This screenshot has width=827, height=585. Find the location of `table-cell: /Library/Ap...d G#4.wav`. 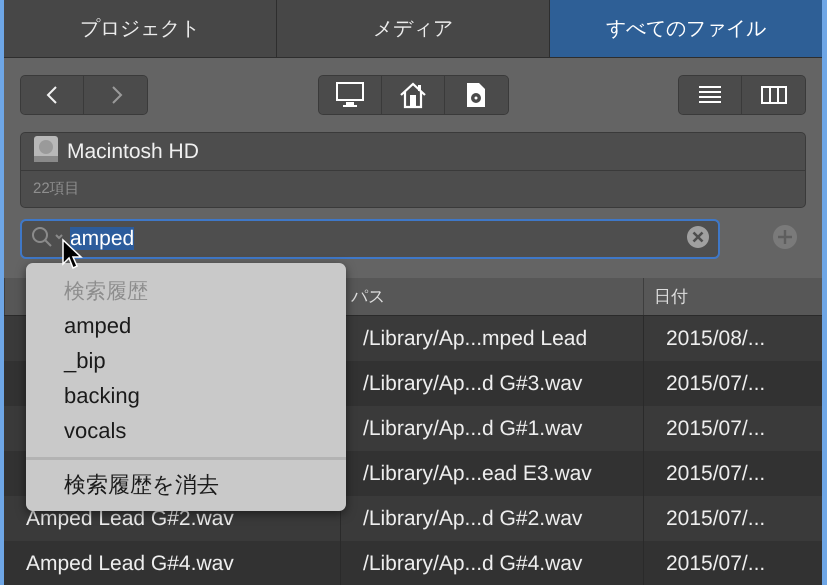

table-cell: /Library/Ap...d G#4.wav is located at coordinates (491, 563).